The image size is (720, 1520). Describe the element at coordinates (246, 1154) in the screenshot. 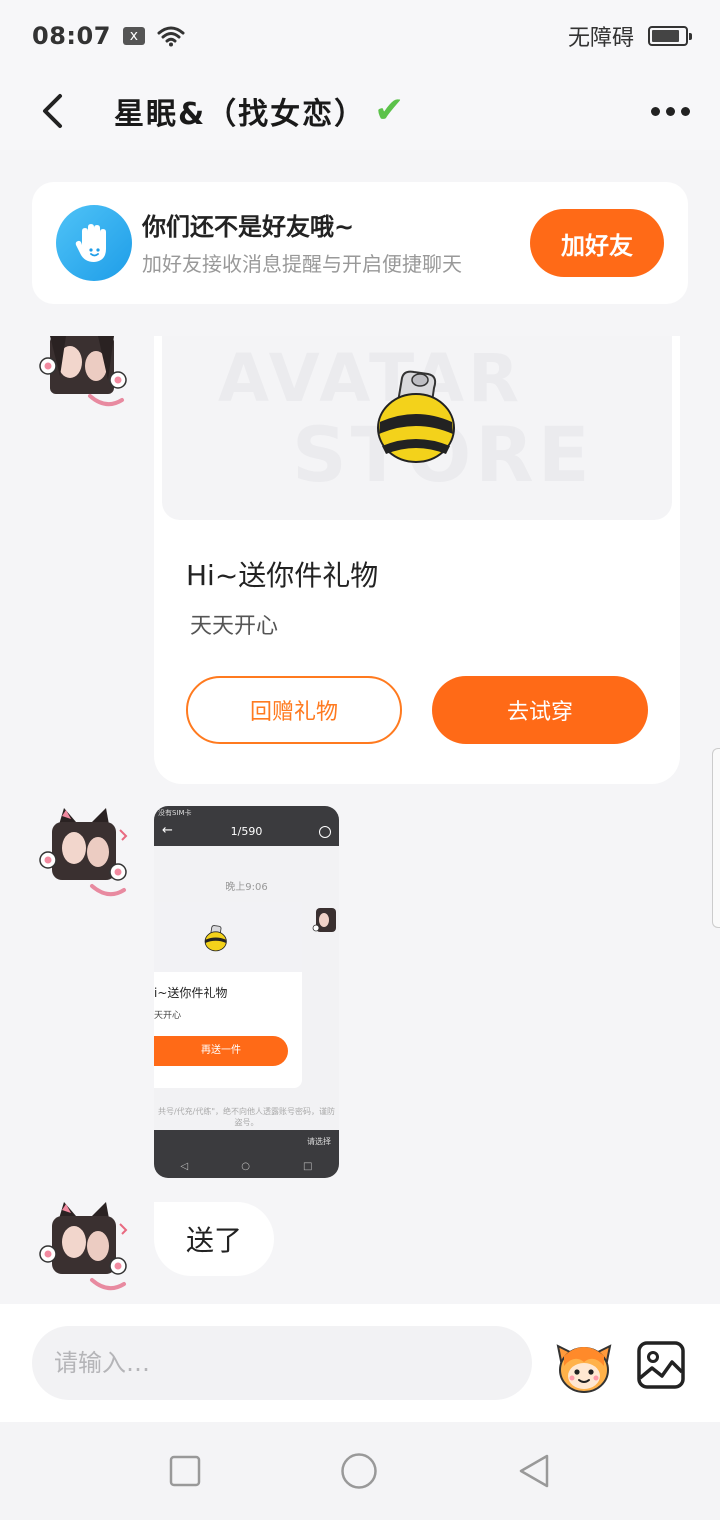

I see `screenshot-bottom-bar: 请选择 ◁ ○ □` at that location.